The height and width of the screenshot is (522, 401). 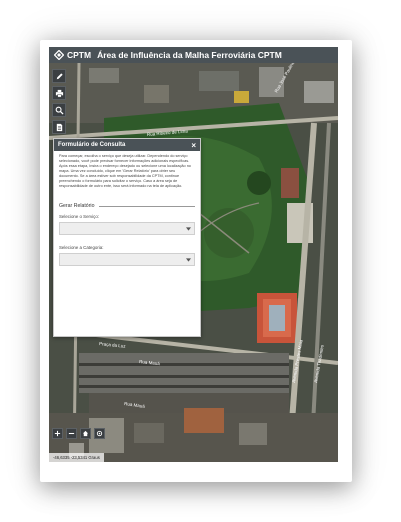 I want to click on zoom-out-button, so click(x=71, y=433).